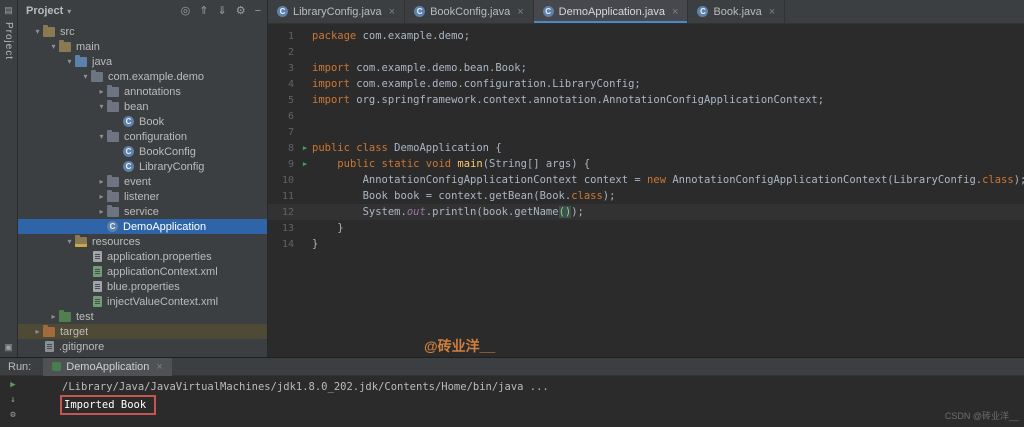 The width and height of the screenshot is (1024, 427). I want to click on editor-tab-label: LibraryConfig.java, so click(337, 11).